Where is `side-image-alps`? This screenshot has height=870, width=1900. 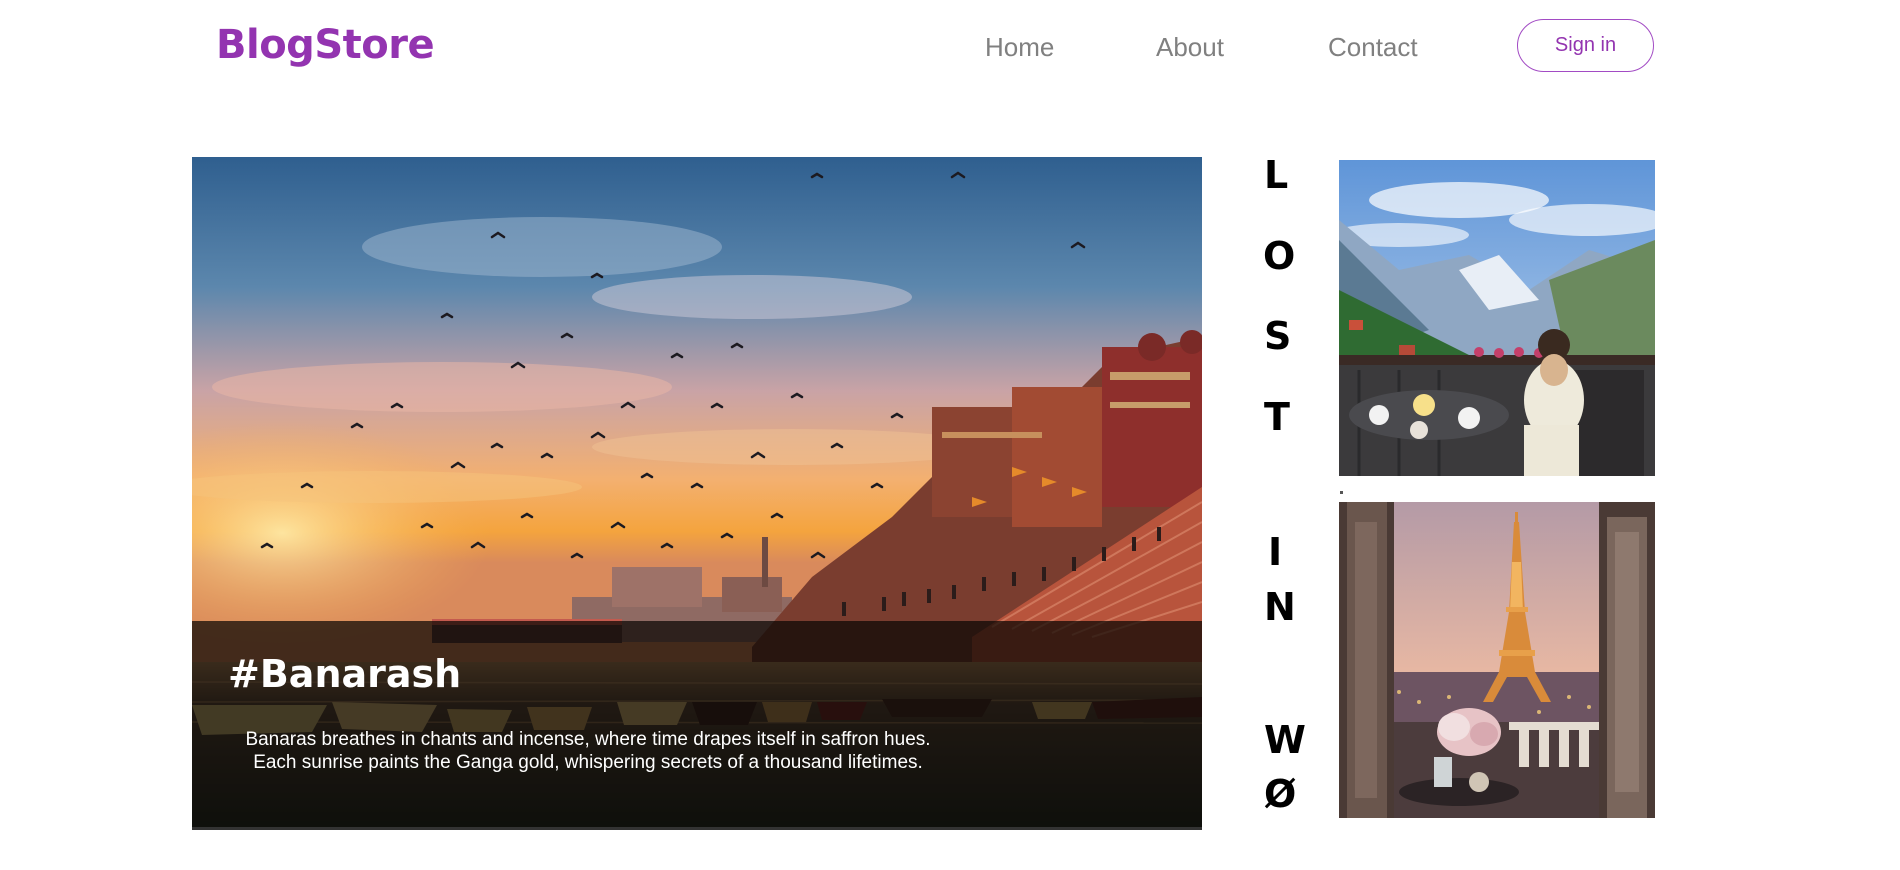 side-image-alps is located at coordinates (1497, 318).